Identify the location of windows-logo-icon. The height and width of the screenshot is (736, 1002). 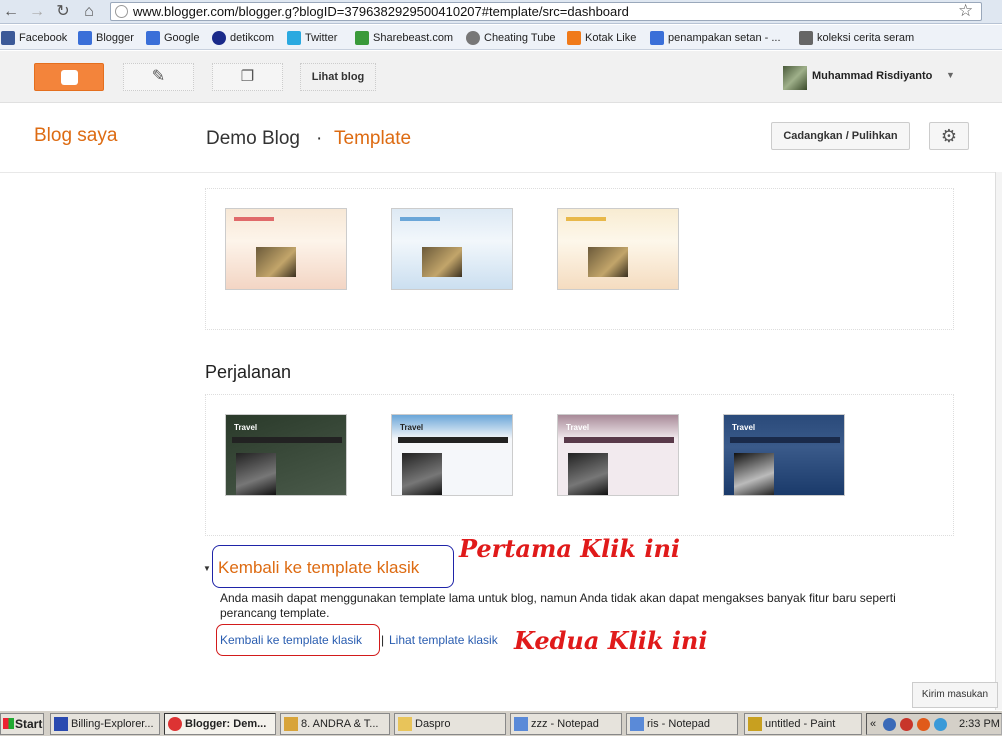
(8, 723).